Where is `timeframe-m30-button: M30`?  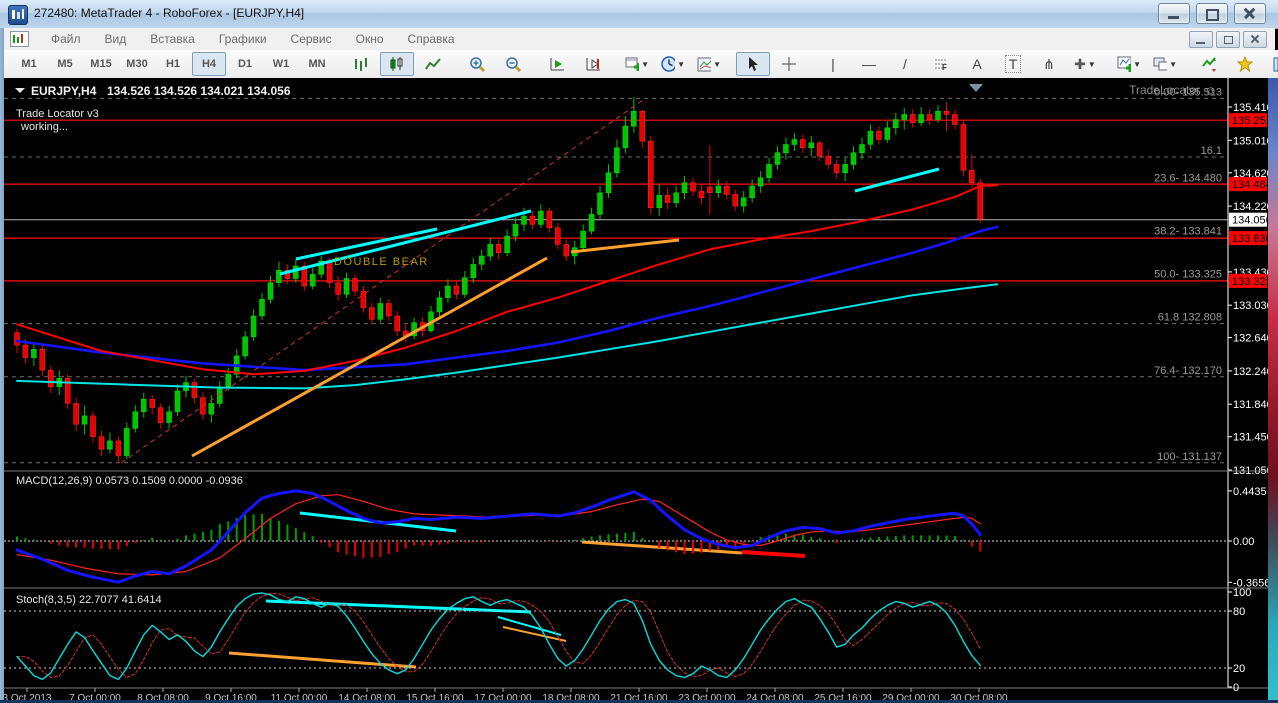 timeframe-m30-button: M30 is located at coordinates (137, 64).